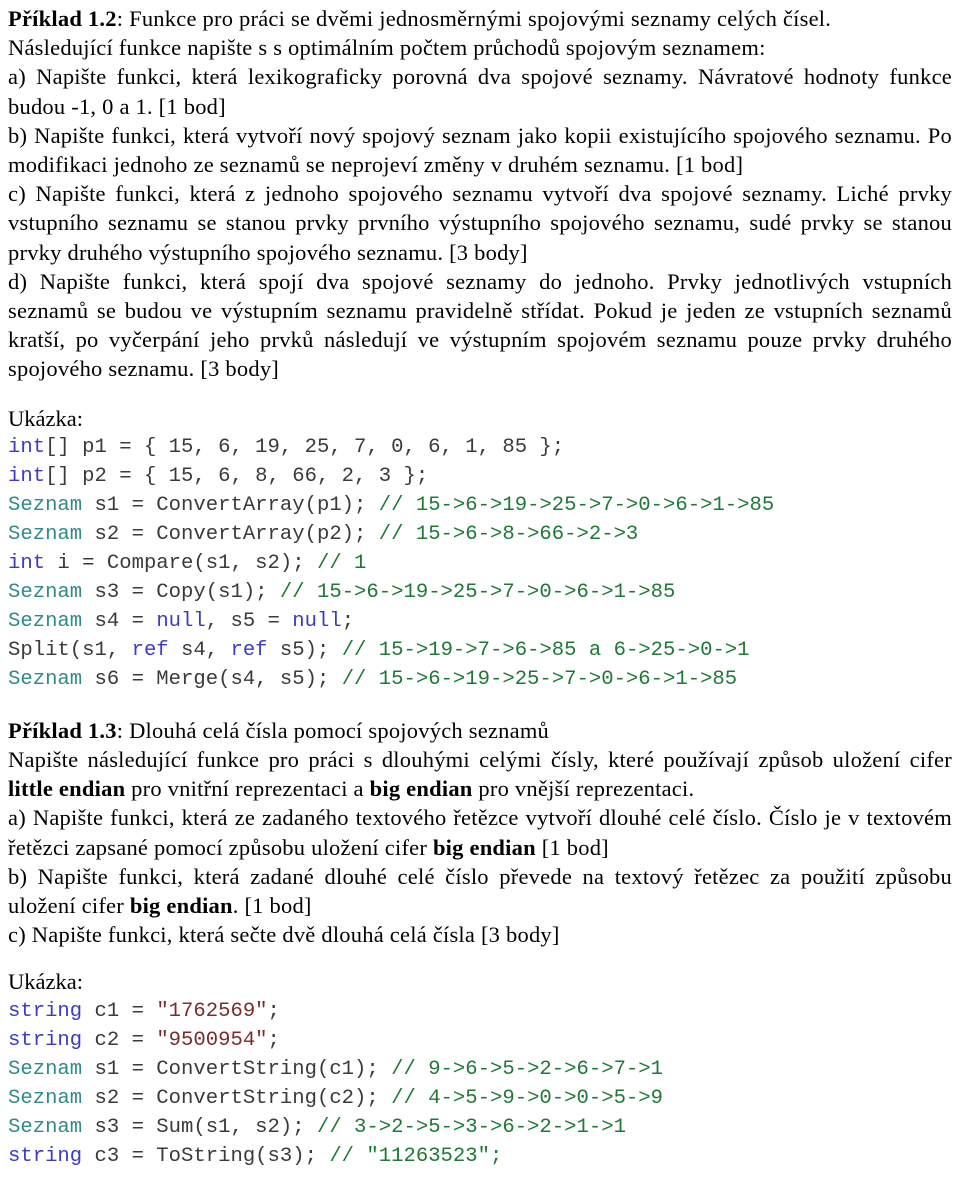 This screenshot has height=1187, width=960. Describe the element at coordinates (181, 563) in the screenshot. I see `code-token-pln: i = Compare(s1, s2);` at that location.